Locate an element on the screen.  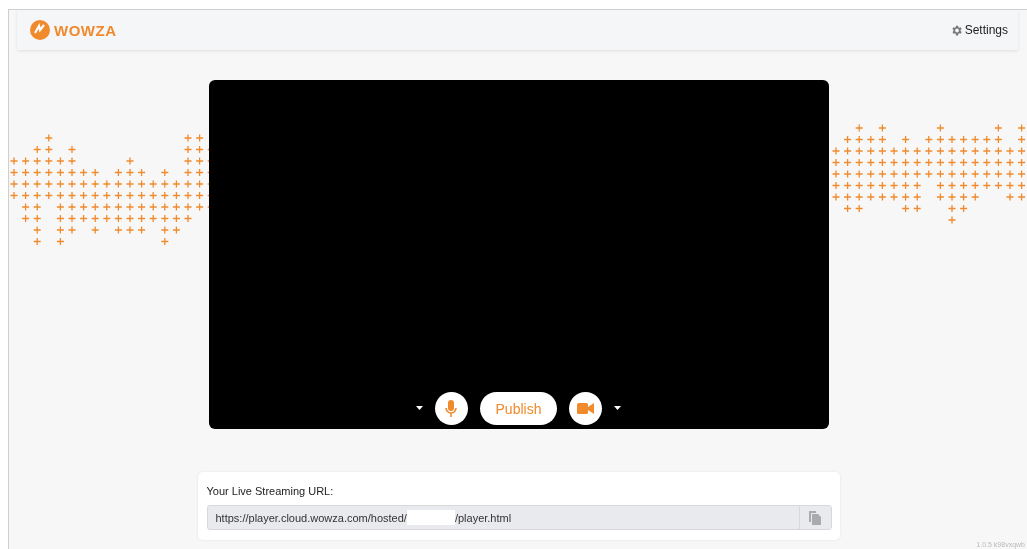
url-label: Your Live Streaming URL: is located at coordinates (270, 491).